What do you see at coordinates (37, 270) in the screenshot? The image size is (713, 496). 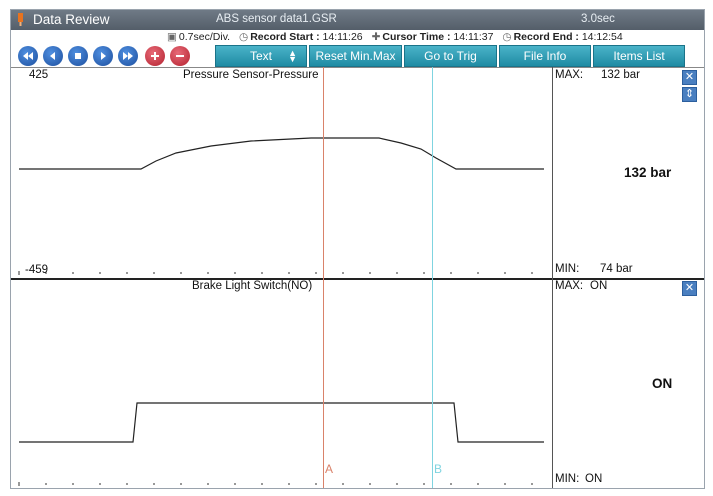 I see `pressure-axis-bottom: -459` at bounding box center [37, 270].